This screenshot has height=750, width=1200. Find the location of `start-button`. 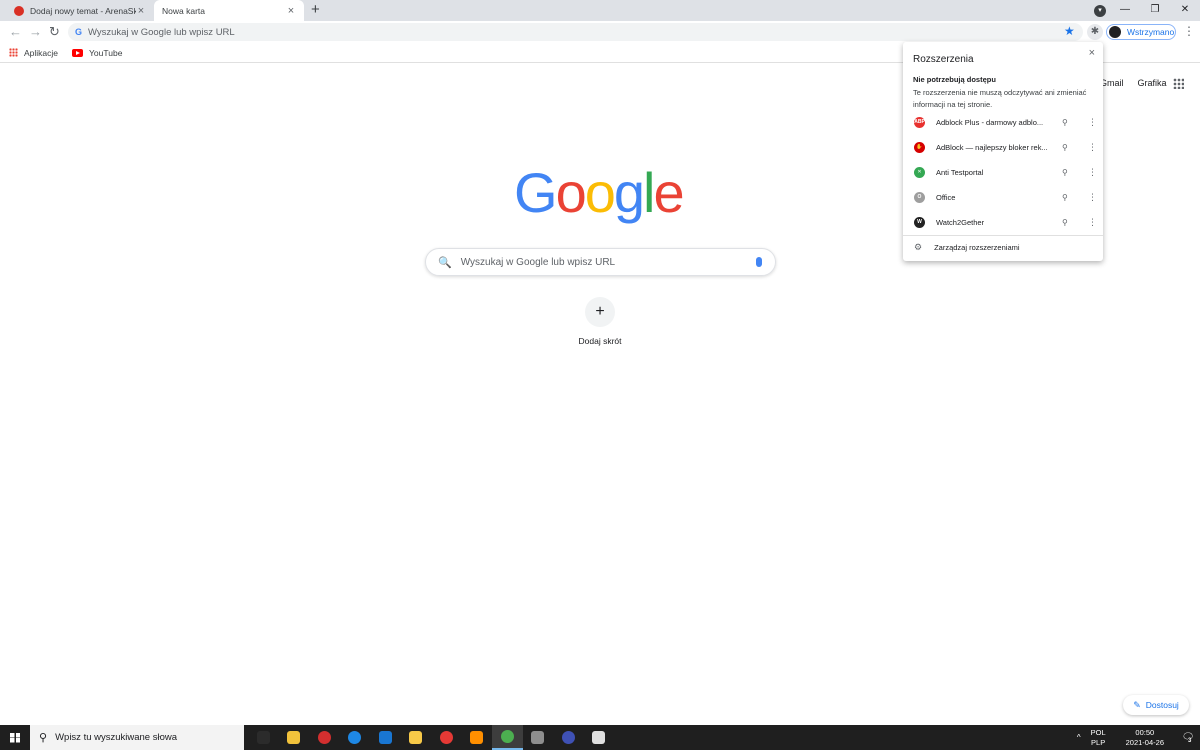

start-button is located at coordinates (15, 737).